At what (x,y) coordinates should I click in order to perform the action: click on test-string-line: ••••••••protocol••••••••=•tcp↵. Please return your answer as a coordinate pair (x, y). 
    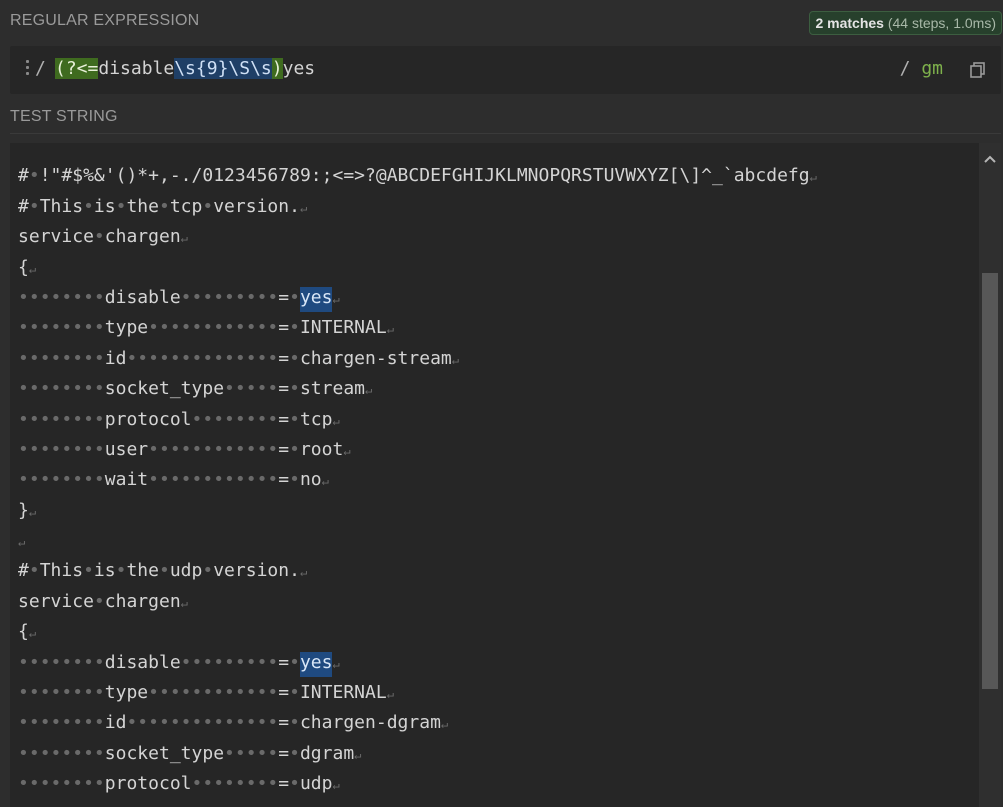
    Looking at the image, I should click on (179, 419).